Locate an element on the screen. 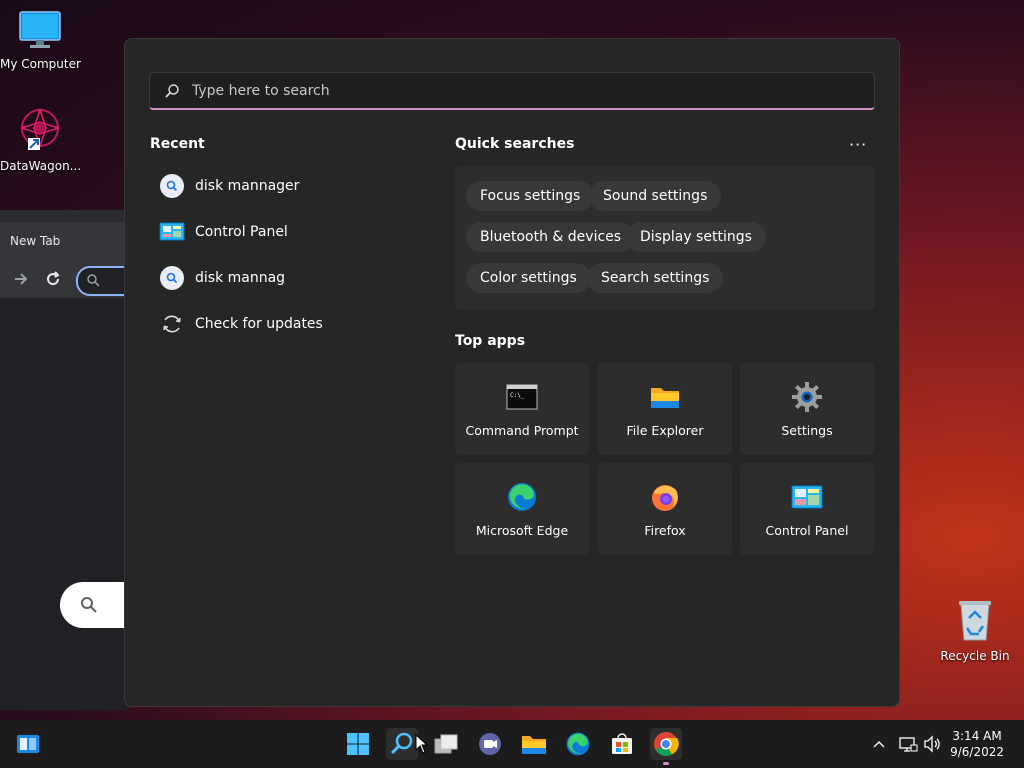 This screenshot has width=1024, height=768. recent-item-control-panel: Control Panel is located at coordinates (223, 232).